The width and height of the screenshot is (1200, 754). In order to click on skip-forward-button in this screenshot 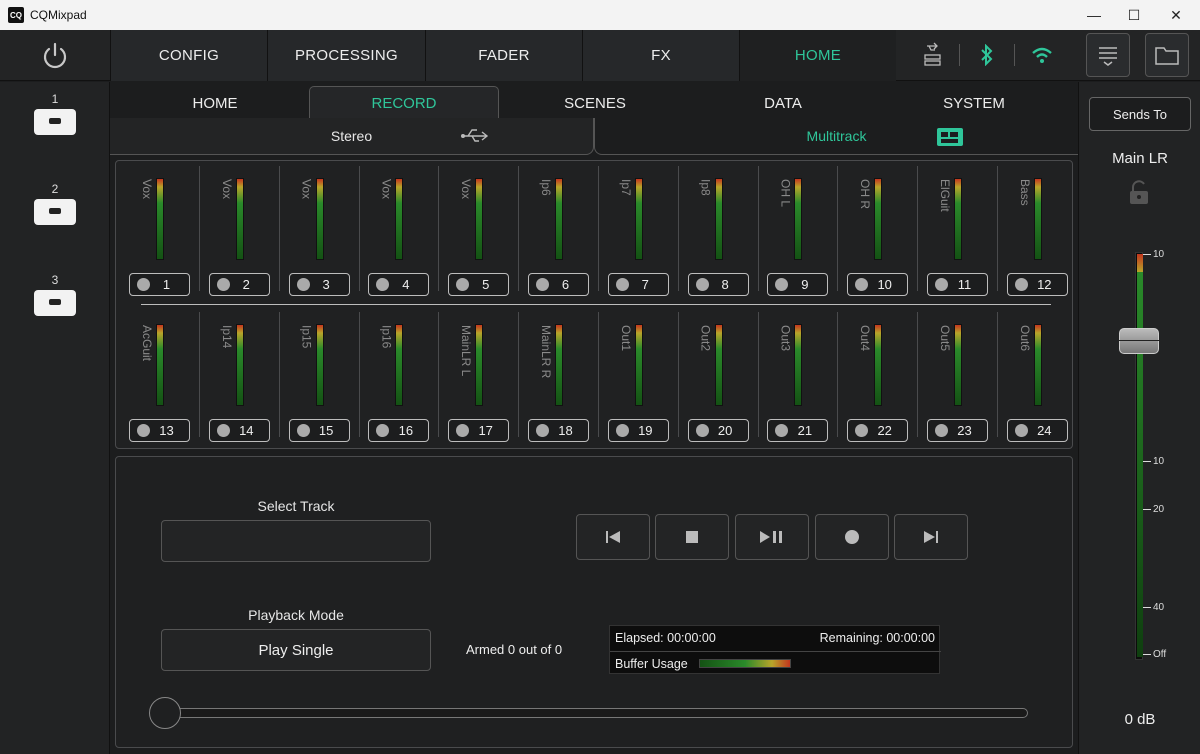, I will do `click(931, 537)`.